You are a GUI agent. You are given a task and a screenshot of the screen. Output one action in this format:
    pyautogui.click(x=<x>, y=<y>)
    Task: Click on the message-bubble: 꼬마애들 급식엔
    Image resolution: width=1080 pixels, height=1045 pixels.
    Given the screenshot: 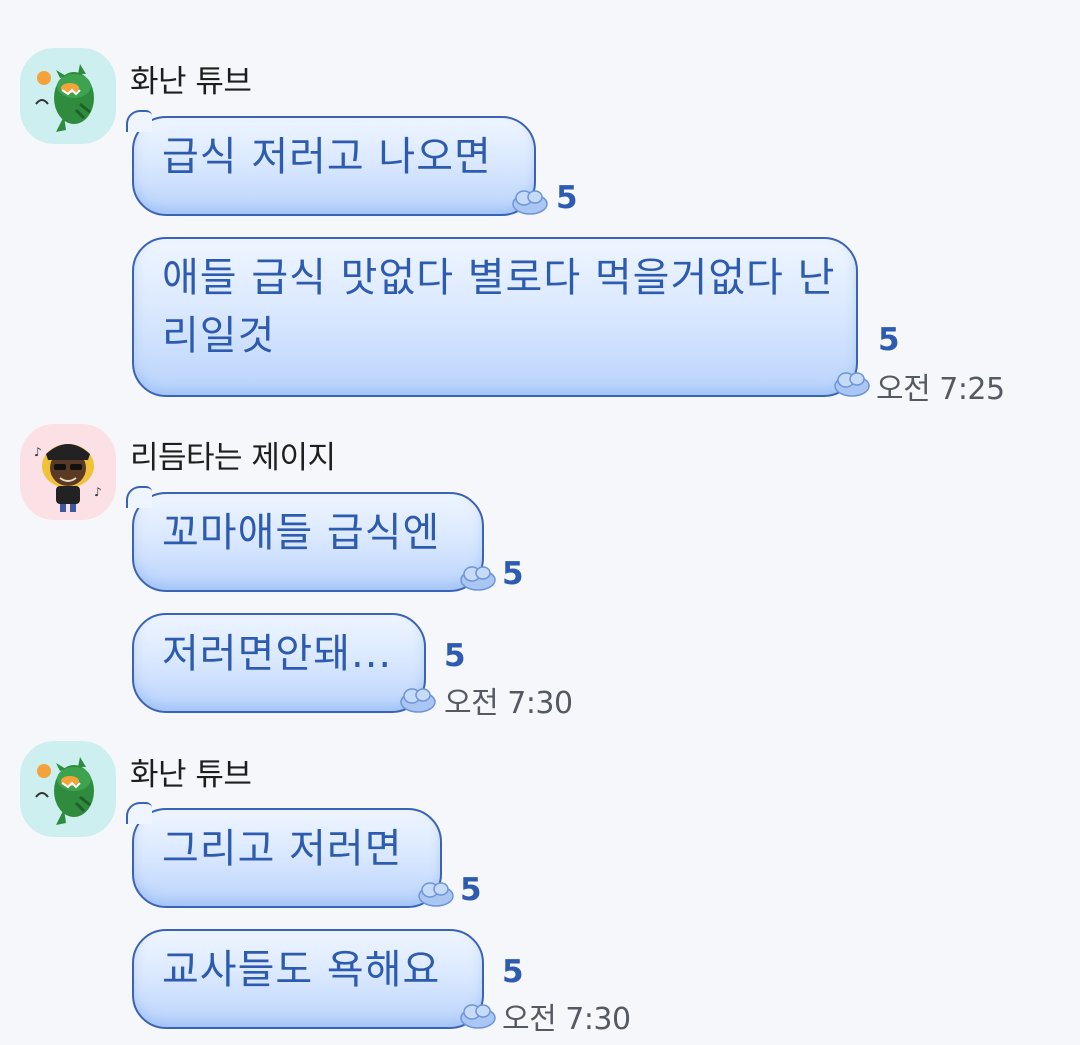 What is the action you would take?
    pyautogui.click(x=305, y=539)
    